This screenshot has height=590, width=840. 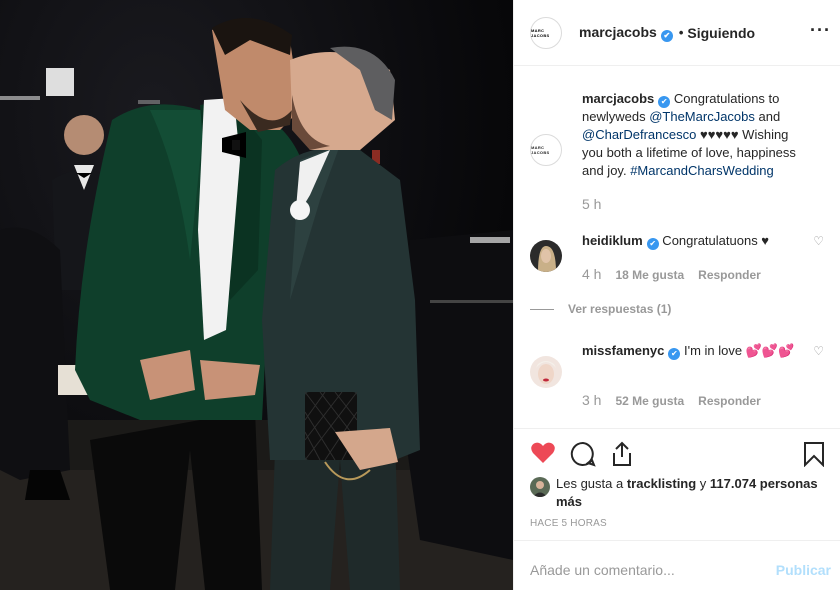 I want to click on comment-icon, so click(x=583, y=455).